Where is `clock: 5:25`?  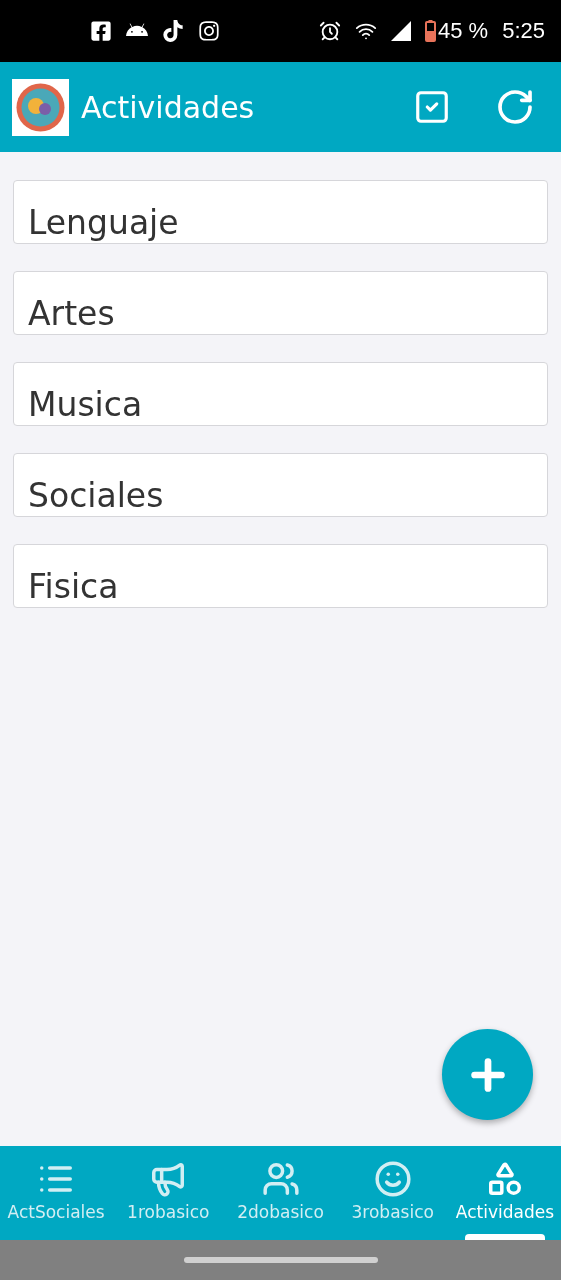
clock: 5:25 is located at coordinates (523, 31).